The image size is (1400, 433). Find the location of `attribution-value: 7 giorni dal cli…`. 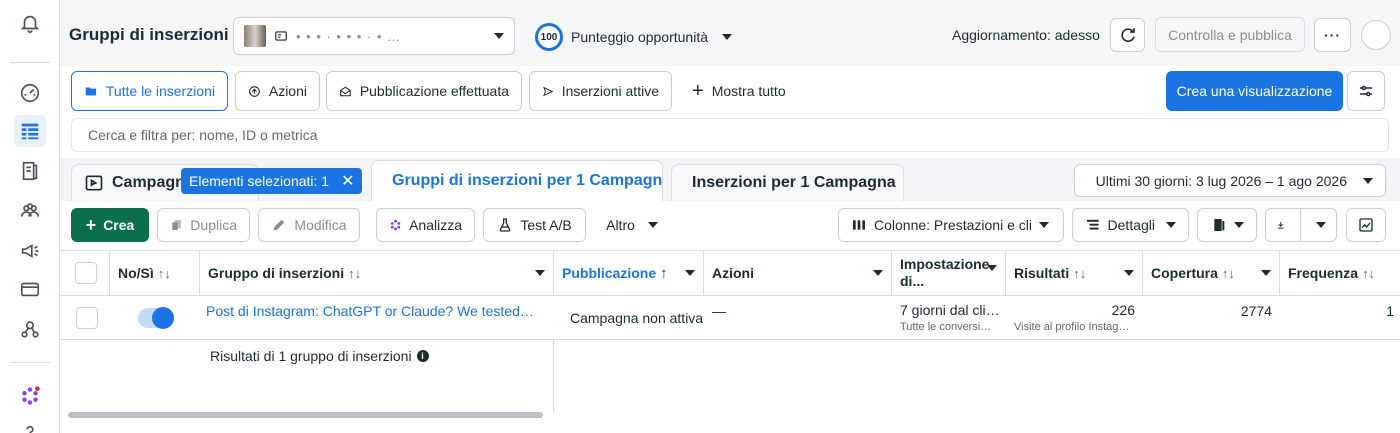

attribution-value: 7 giorni dal cli… is located at coordinates (950, 310).